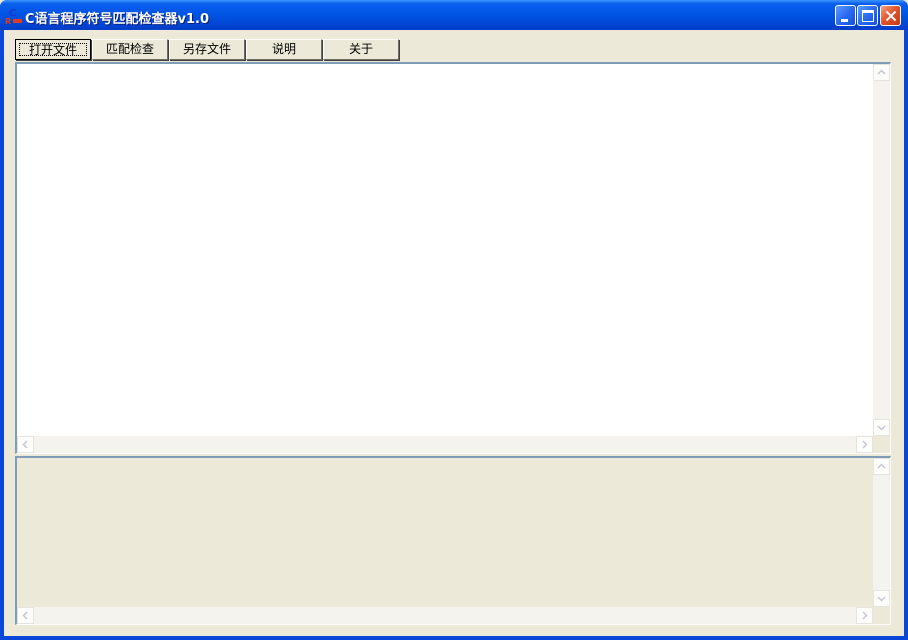 This screenshot has height=640, width=908. I want to click on maximize-icon, so click(868, 16).